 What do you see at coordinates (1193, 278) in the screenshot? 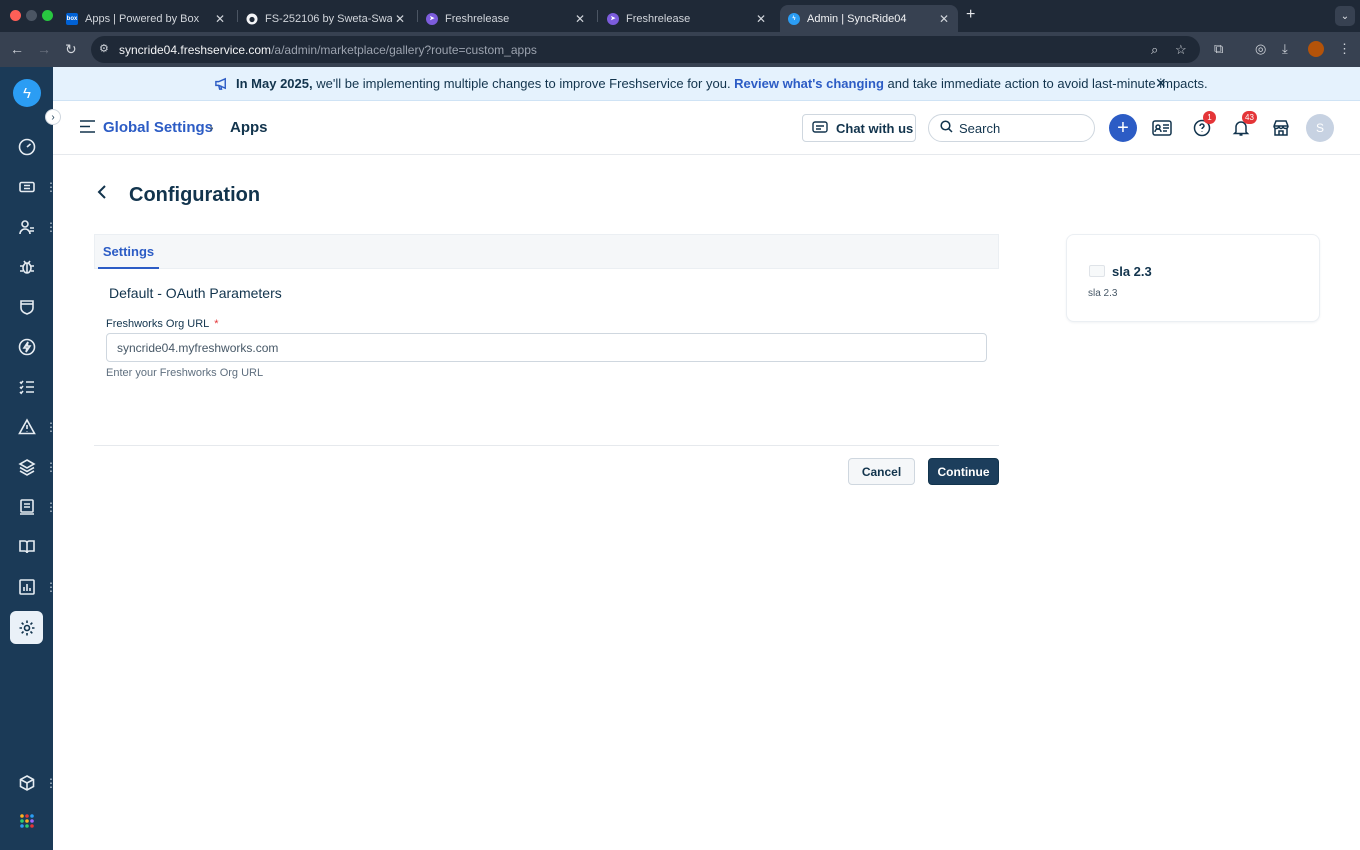
I see `app-summary-card: sla 2.3 sla 2.3` at bounding box center [1193, 278].